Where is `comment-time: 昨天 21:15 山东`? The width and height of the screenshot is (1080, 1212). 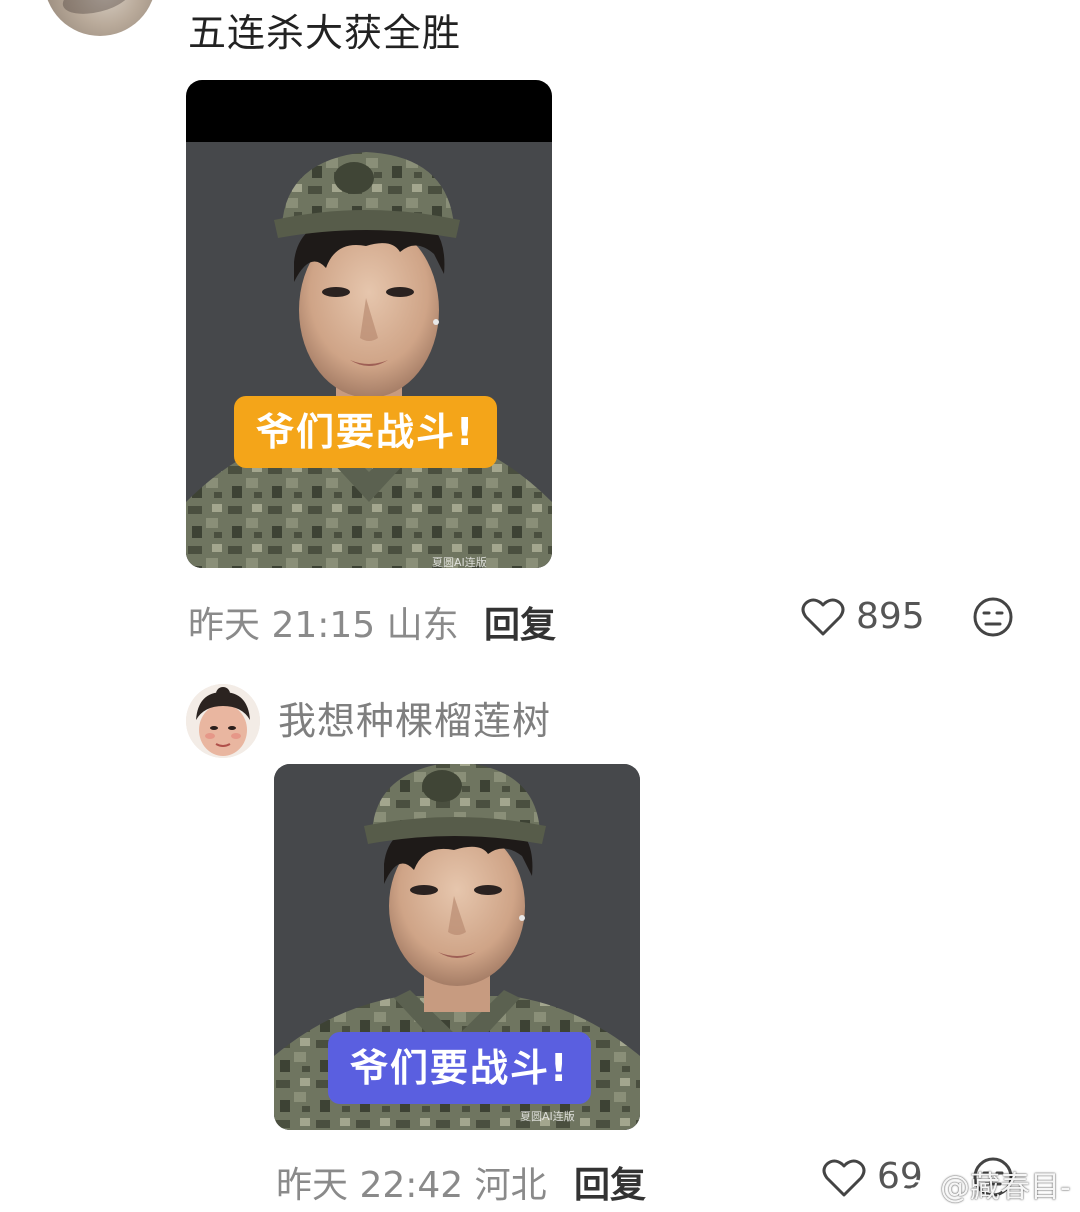 comment-time: 昨天 21:15 山东 is located at coordinates (323, 622).